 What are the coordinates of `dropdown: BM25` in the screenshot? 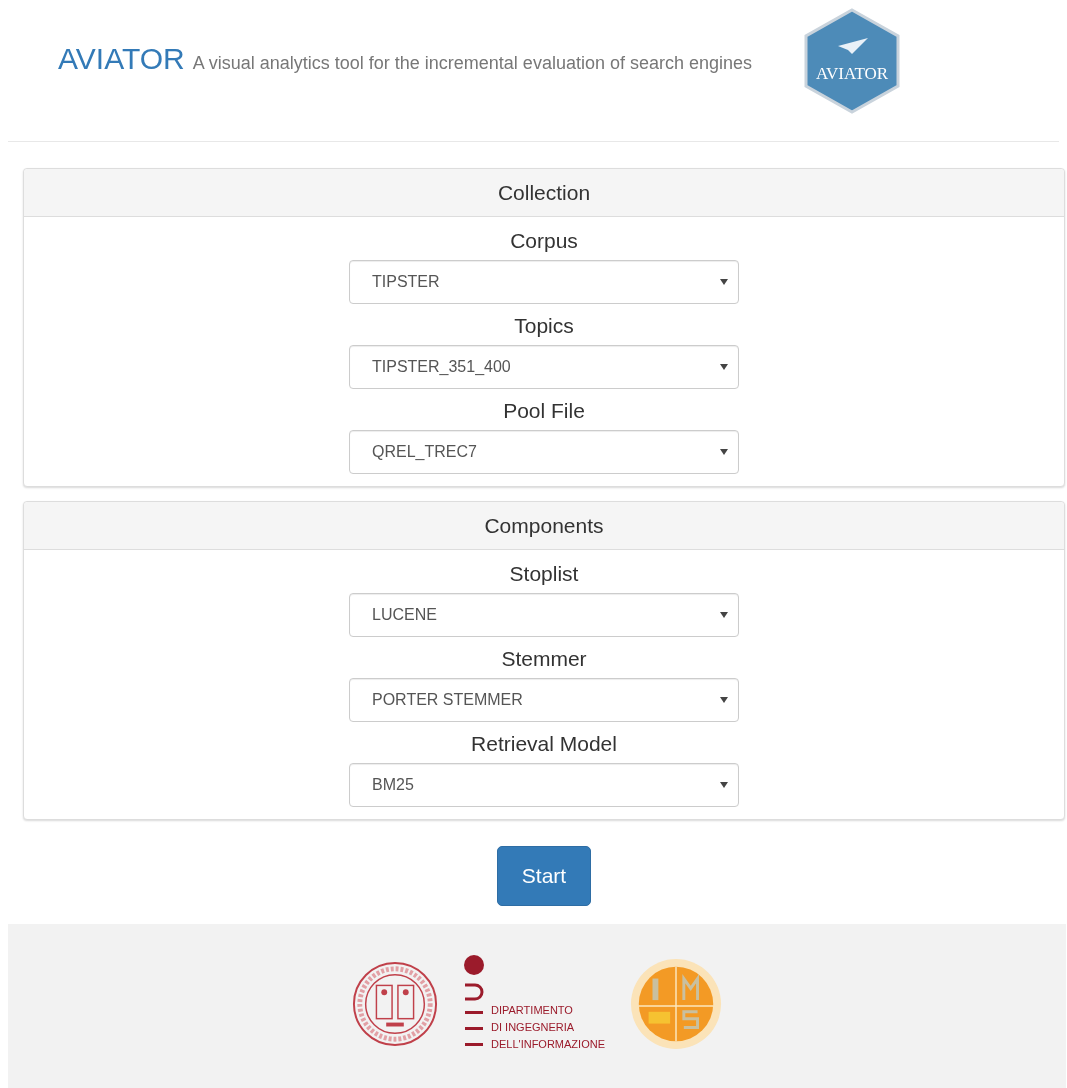 It's located at (544, 785).